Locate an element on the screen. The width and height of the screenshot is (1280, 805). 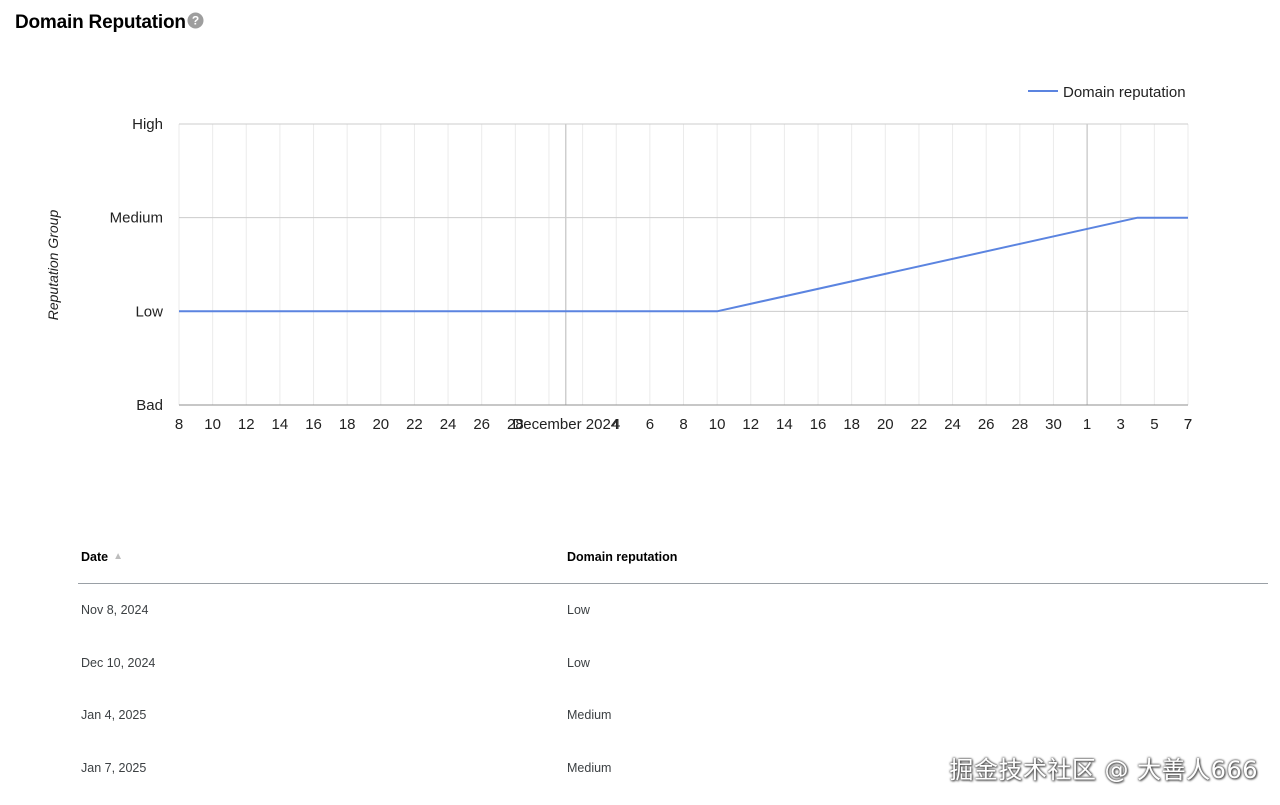
column-header-domain-reputation: Domain reputation is located at coordinates (622, 557).